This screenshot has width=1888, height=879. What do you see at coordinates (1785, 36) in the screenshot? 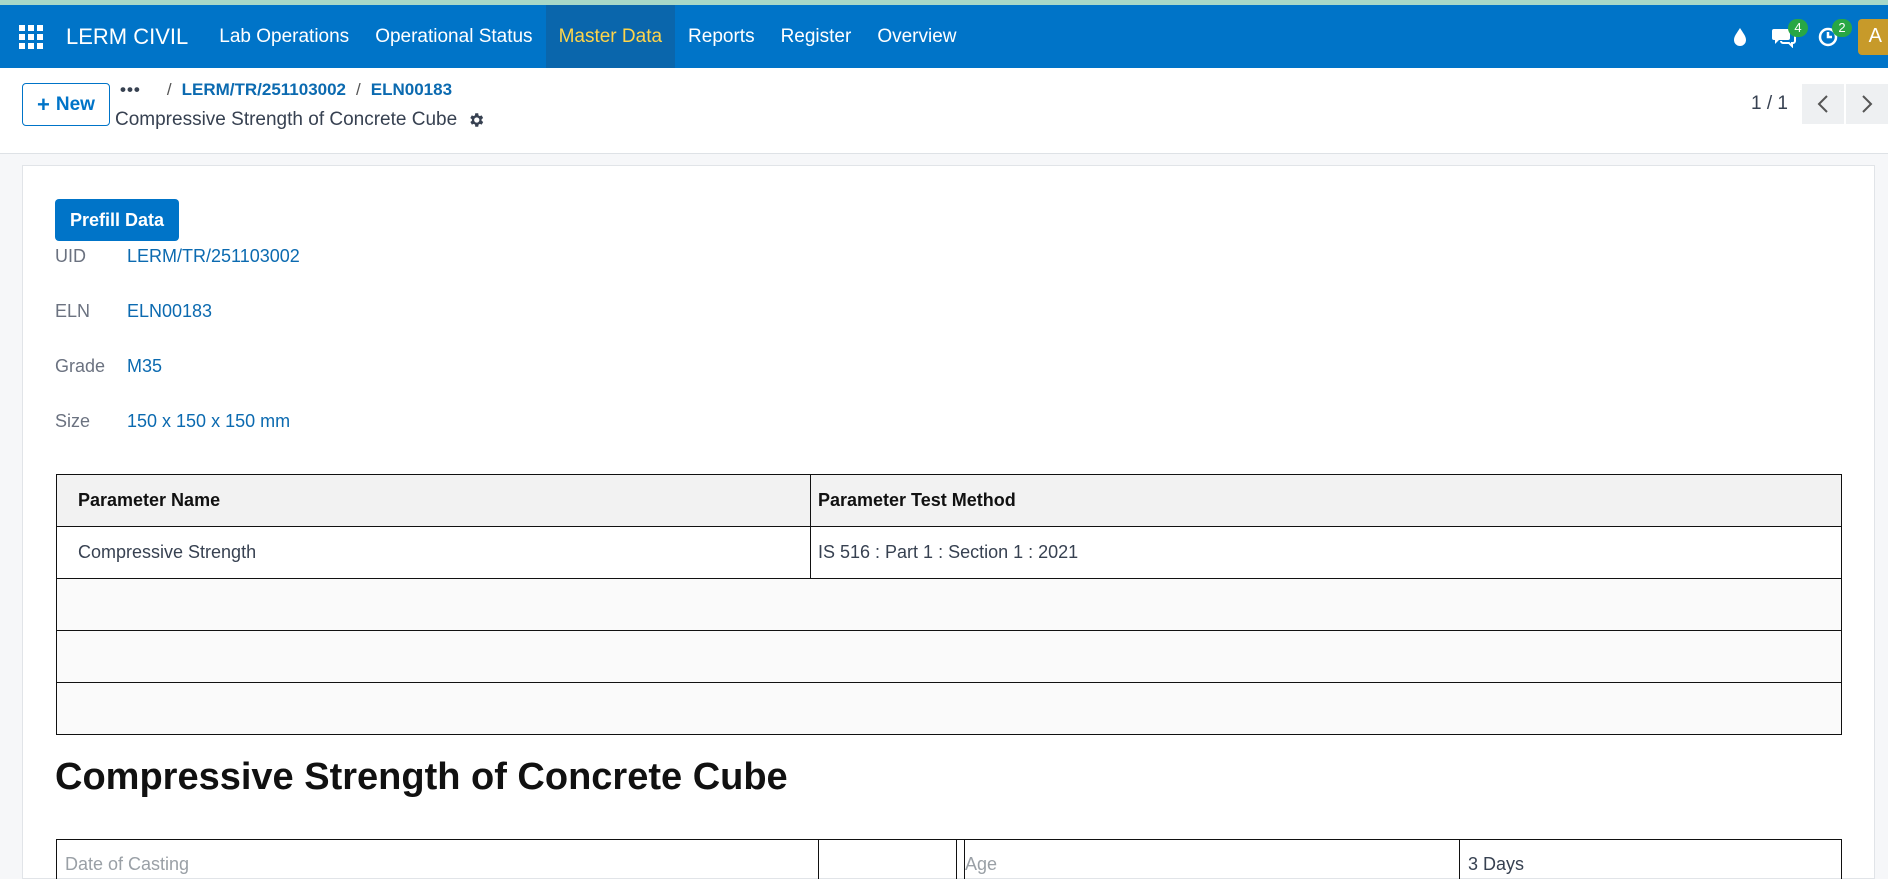
I see `messages-button: 4` at bounding box center [1785, 36].